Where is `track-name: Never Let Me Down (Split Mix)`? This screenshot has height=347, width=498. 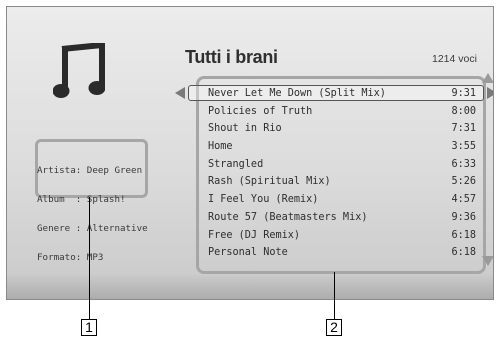 track-name: Never Let Me Down (Split Mix) is located at coordinates (297, 93).